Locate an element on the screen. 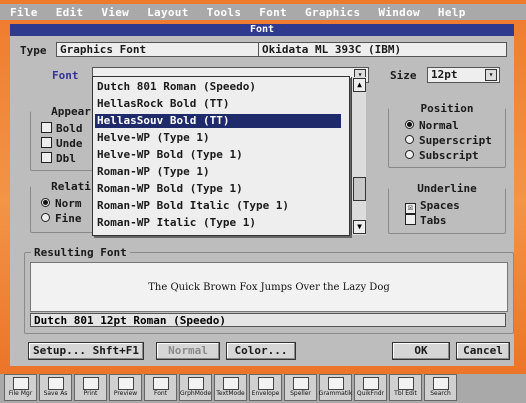 The height and width of the screenshot is (403, 526). speller-icon is located at coordinates (300, 383).